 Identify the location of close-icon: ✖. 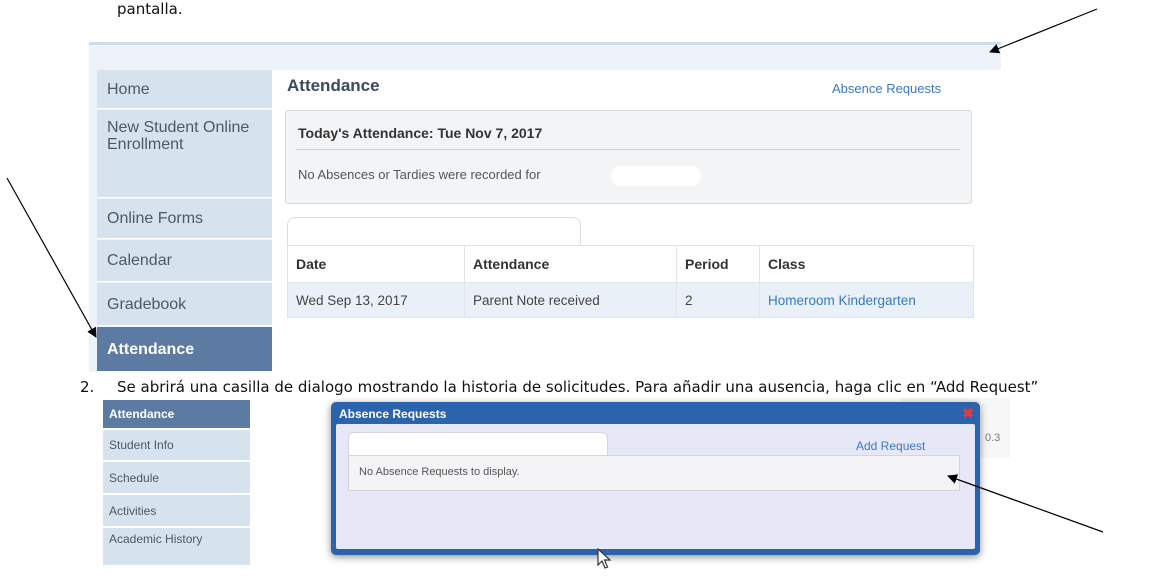
(968, 413).